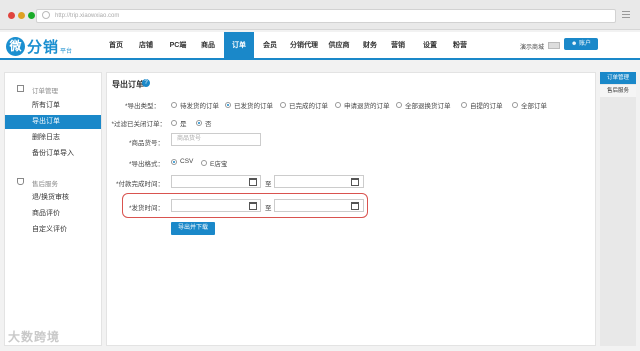 This screenshot has height=351, width=640. Describe the element at coordinates (249, 105) in the screenshot. I see `type-radio-shipped: 已发货的订单` at that location.